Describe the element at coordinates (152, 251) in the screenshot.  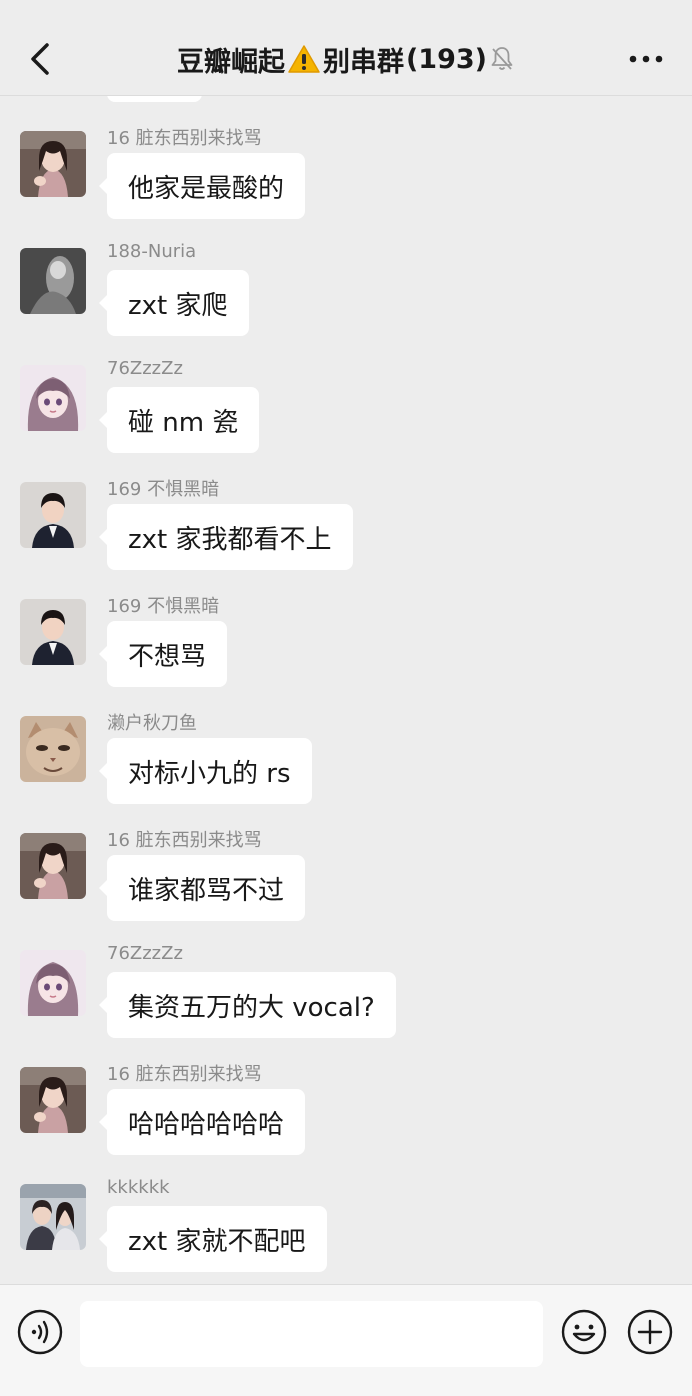
I see `sender-name: 188-Nuria` at that location.